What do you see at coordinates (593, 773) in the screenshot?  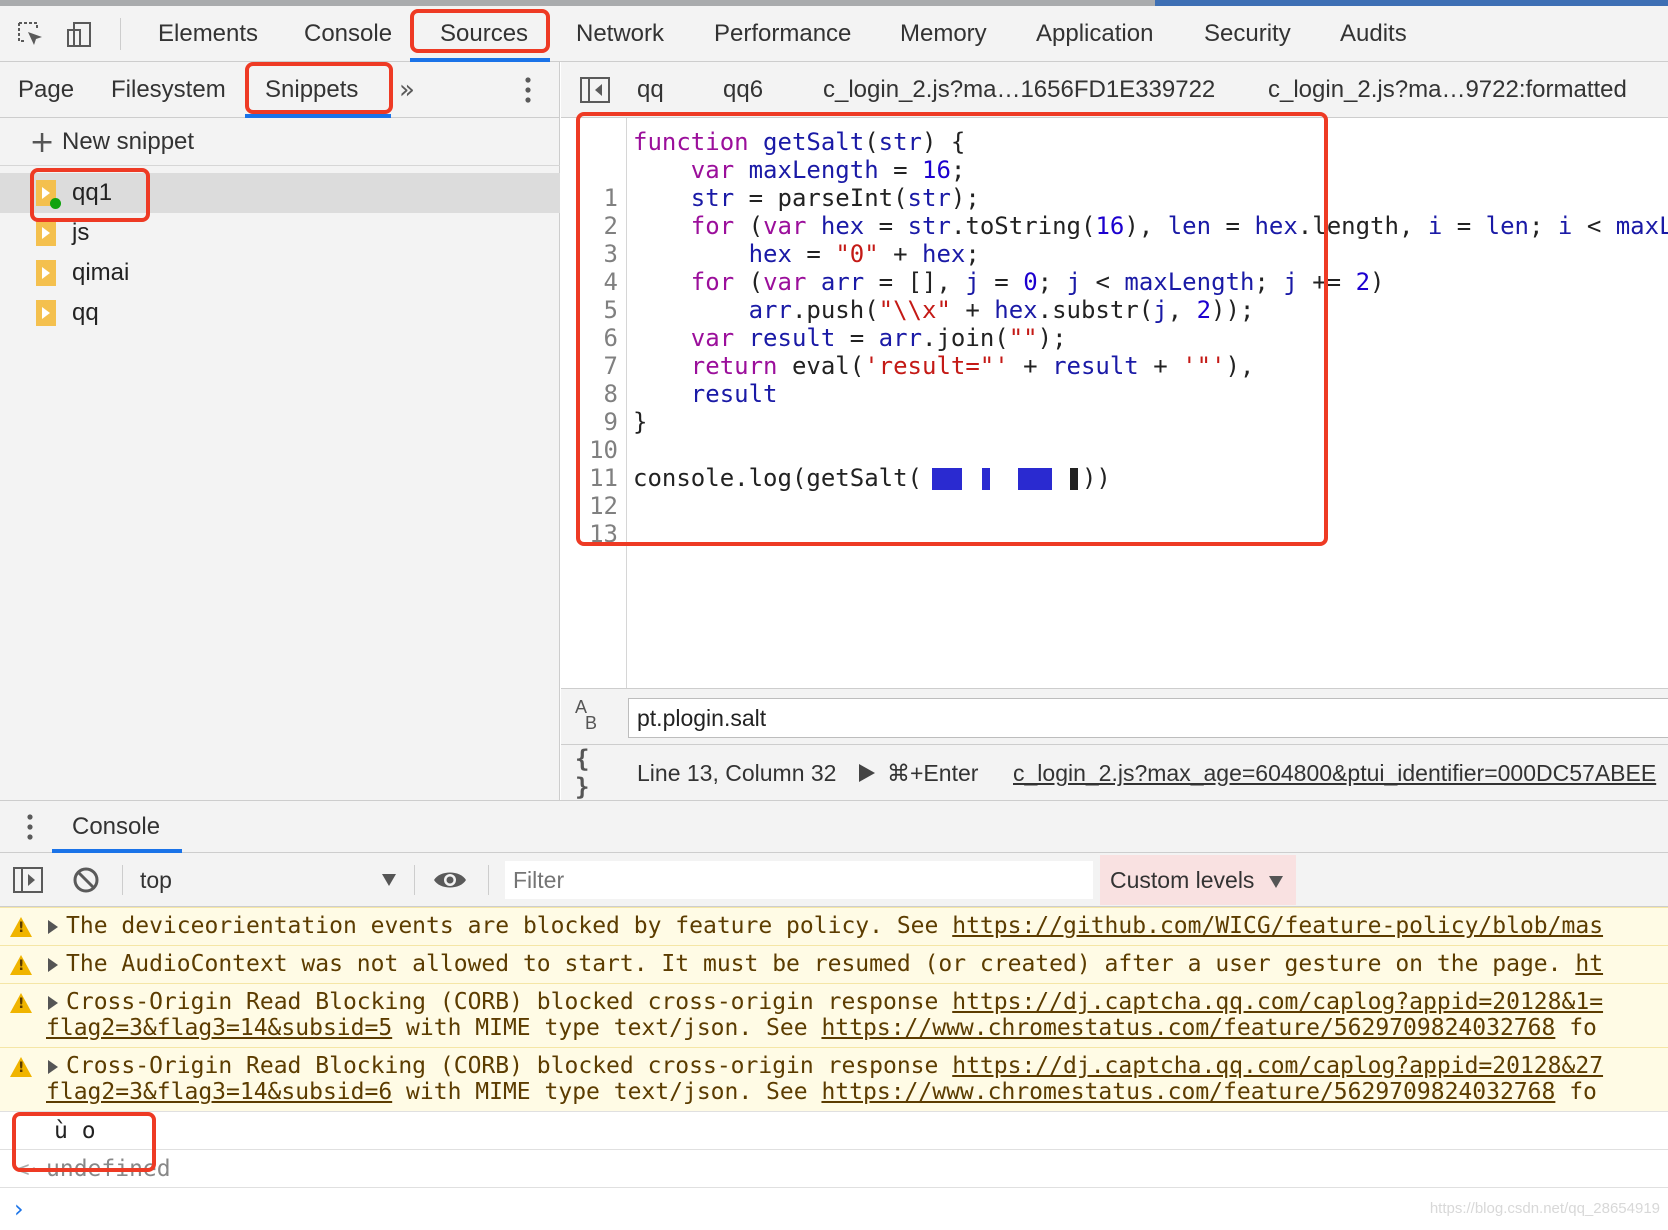 I see `pretty-print-icon: { }` at bounding box center [593, 773].